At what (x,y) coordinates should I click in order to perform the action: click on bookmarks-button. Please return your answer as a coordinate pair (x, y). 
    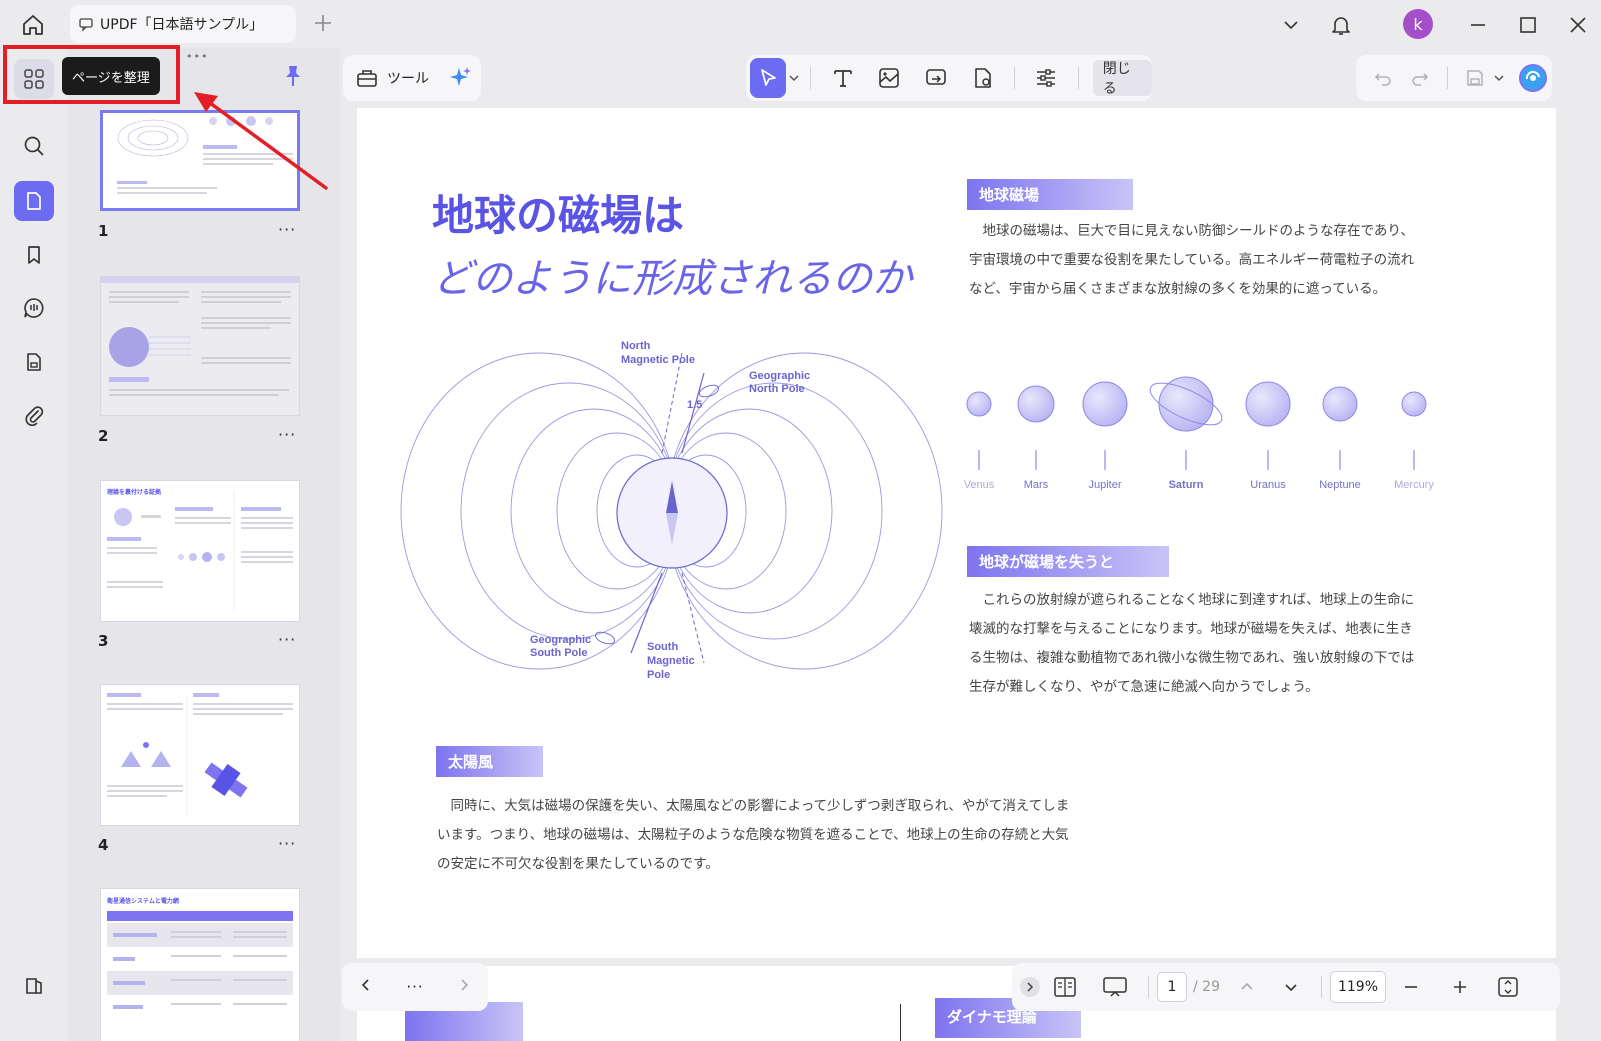
    Looking at the image, I should click on (34, 255).